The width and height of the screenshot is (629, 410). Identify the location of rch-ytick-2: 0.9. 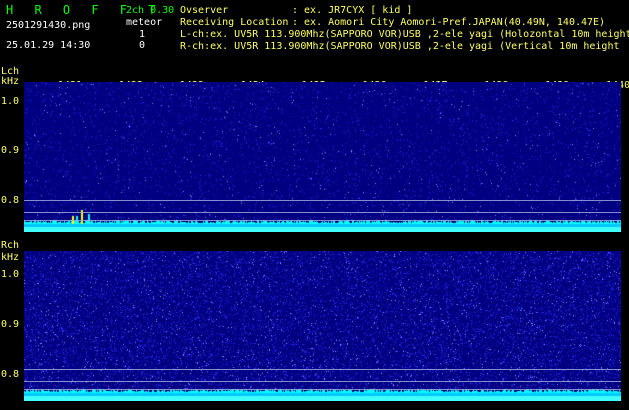
(10, 324).